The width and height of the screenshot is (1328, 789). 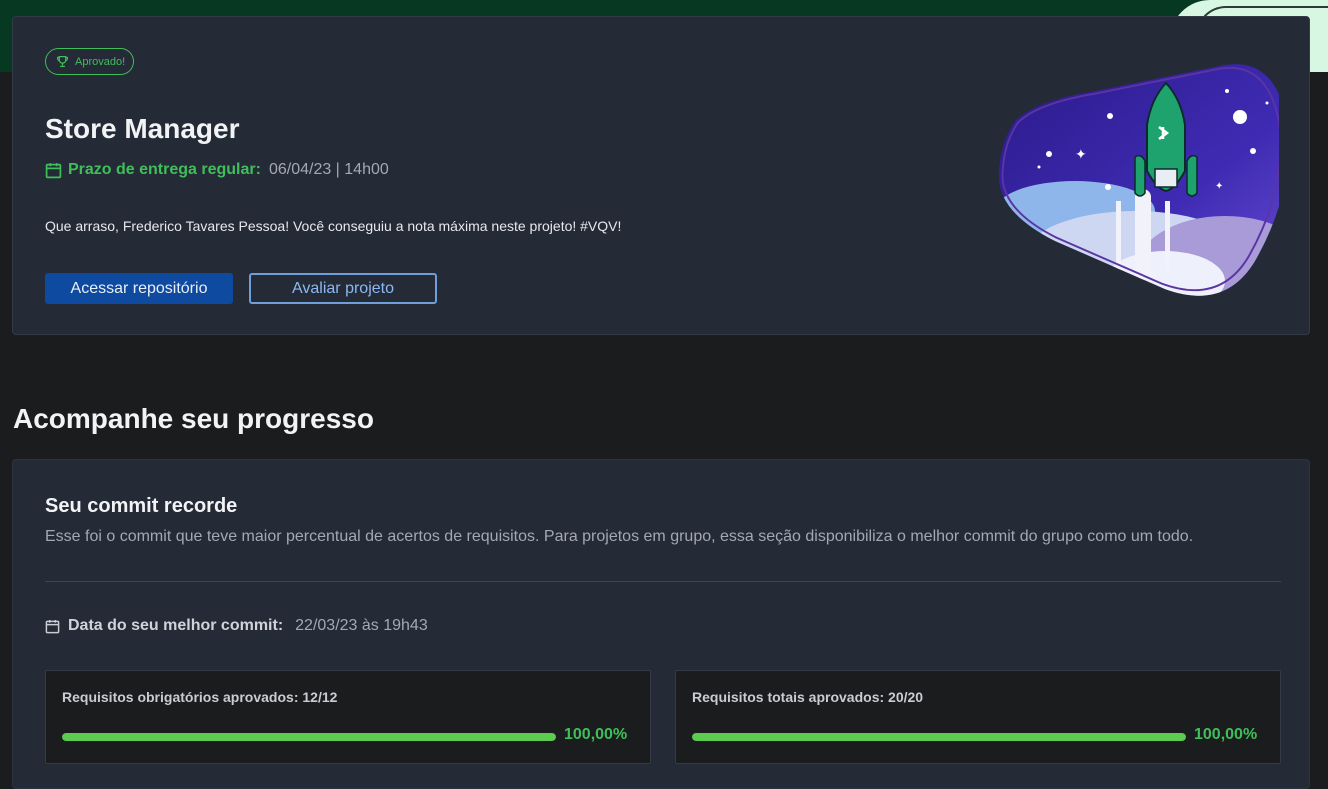 What do you see at coordinates (1226, 734) in the screenshot?
I see `total-percent: 100,00%` at bounding box center [1226, 734].